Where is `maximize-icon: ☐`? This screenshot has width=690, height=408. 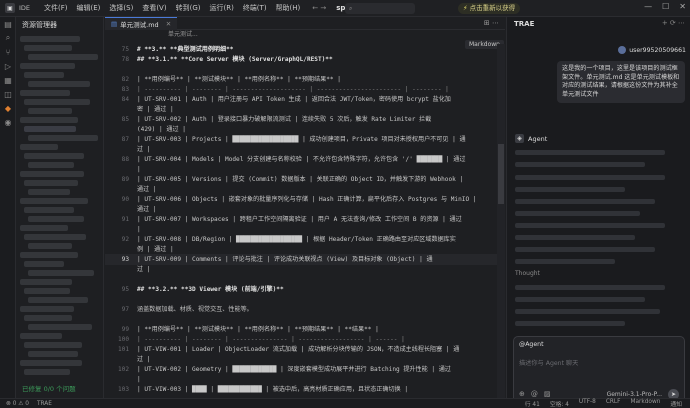 maximize-icon: ☐ is located at coordinates (665, 6).